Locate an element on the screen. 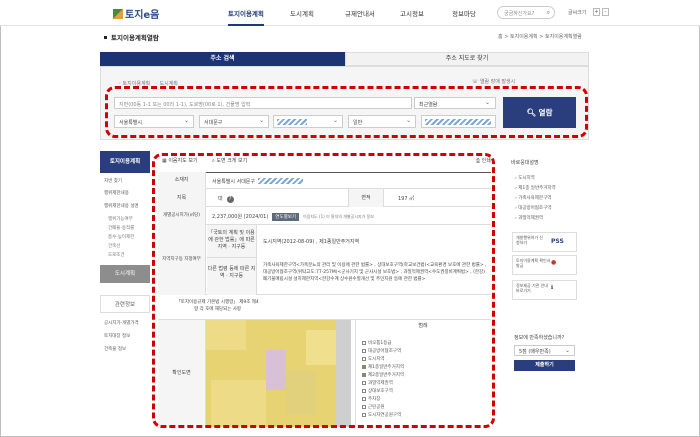 The height and width of the screenshot is (437, 700). sidebar-header: 토지이용계획 is located at coordinates (125, 162).